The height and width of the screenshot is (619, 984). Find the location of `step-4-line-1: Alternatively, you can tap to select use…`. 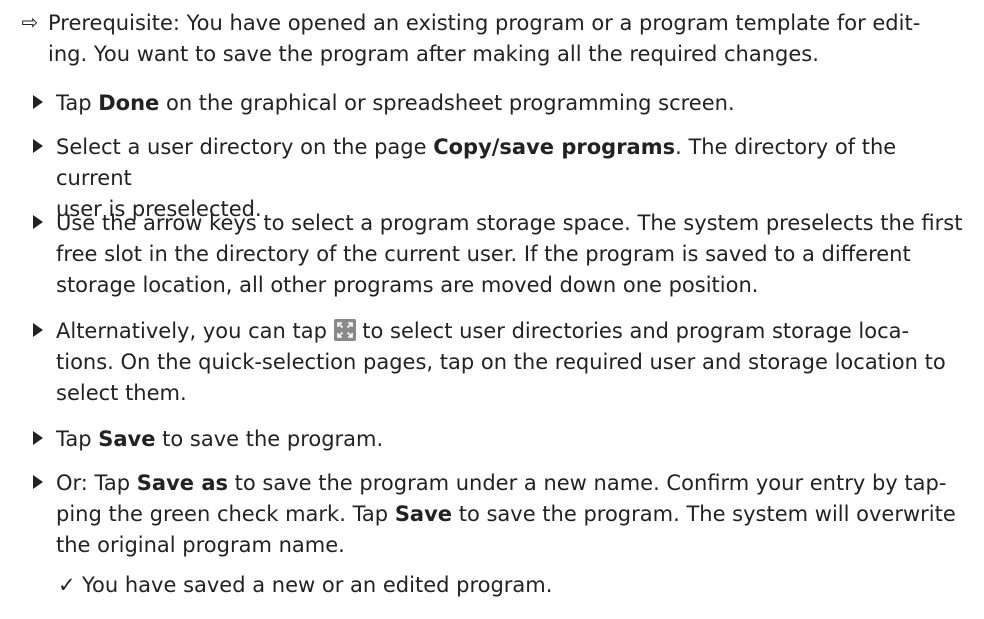

step-4-line-1: Alternatively, you can tap to select use… is located at coordinates (513, 331).